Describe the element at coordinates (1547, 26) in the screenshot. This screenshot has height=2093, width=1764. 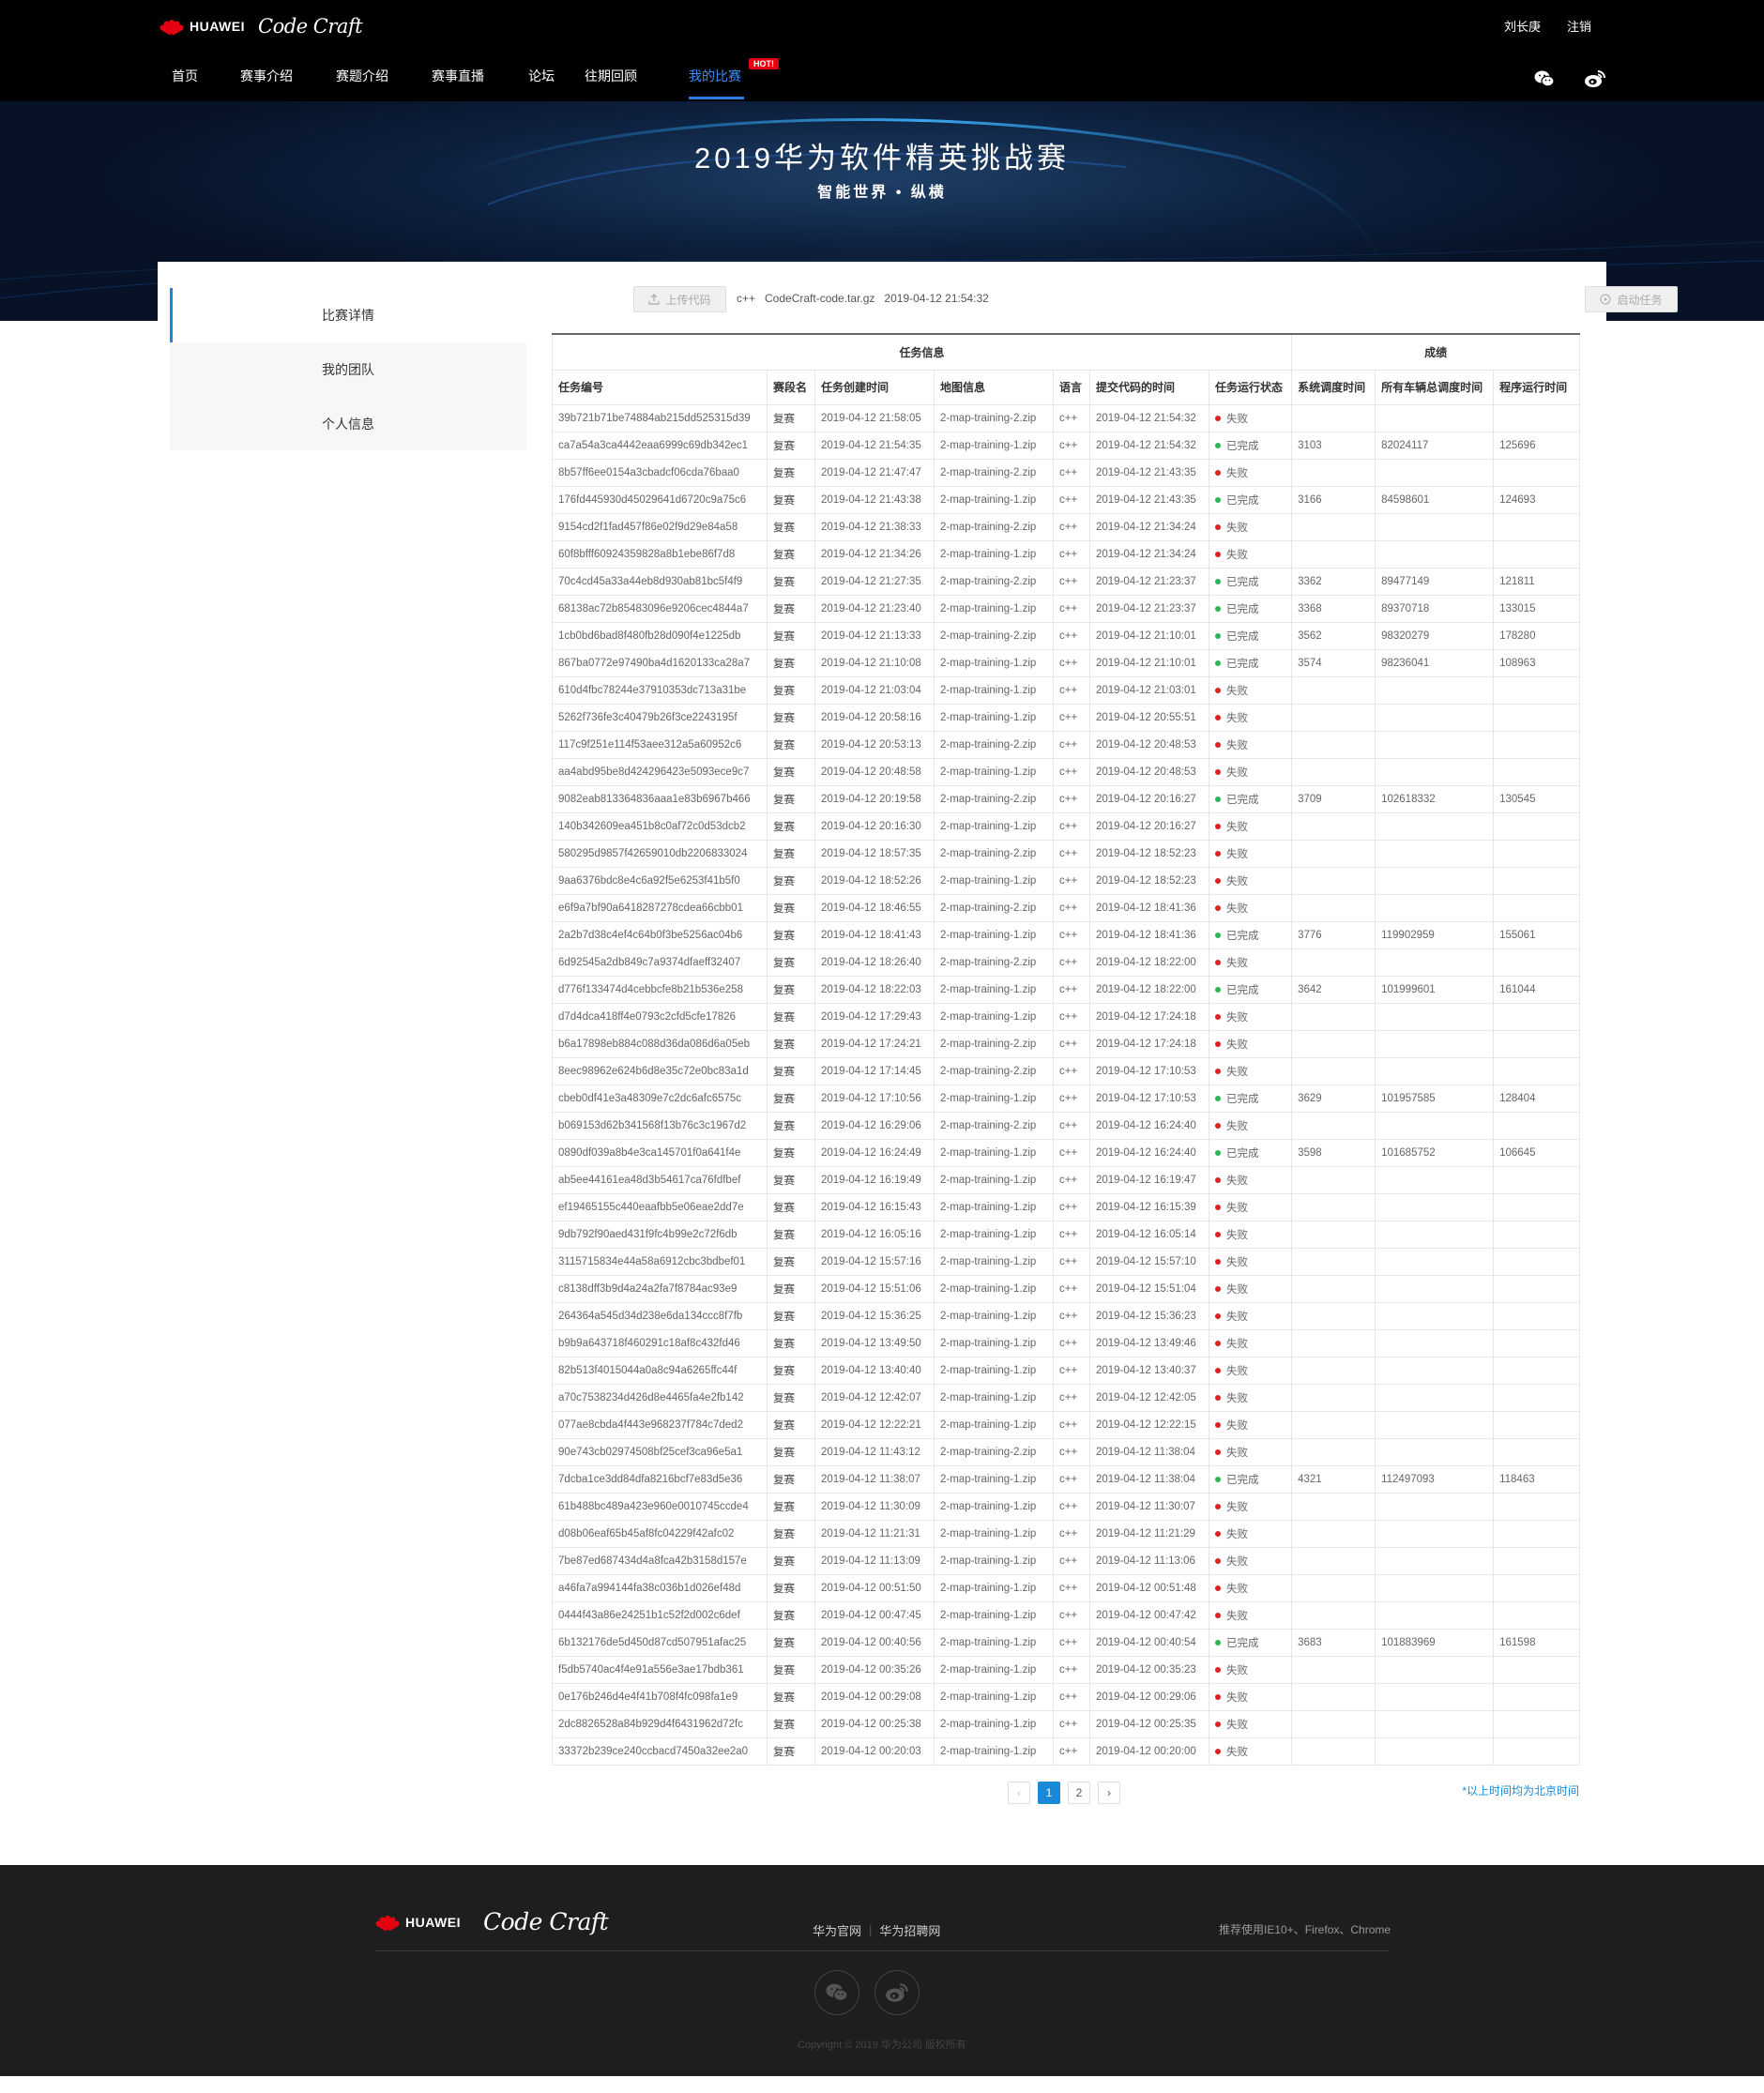
I see `user-area: 刘长庚 注销` at that location.